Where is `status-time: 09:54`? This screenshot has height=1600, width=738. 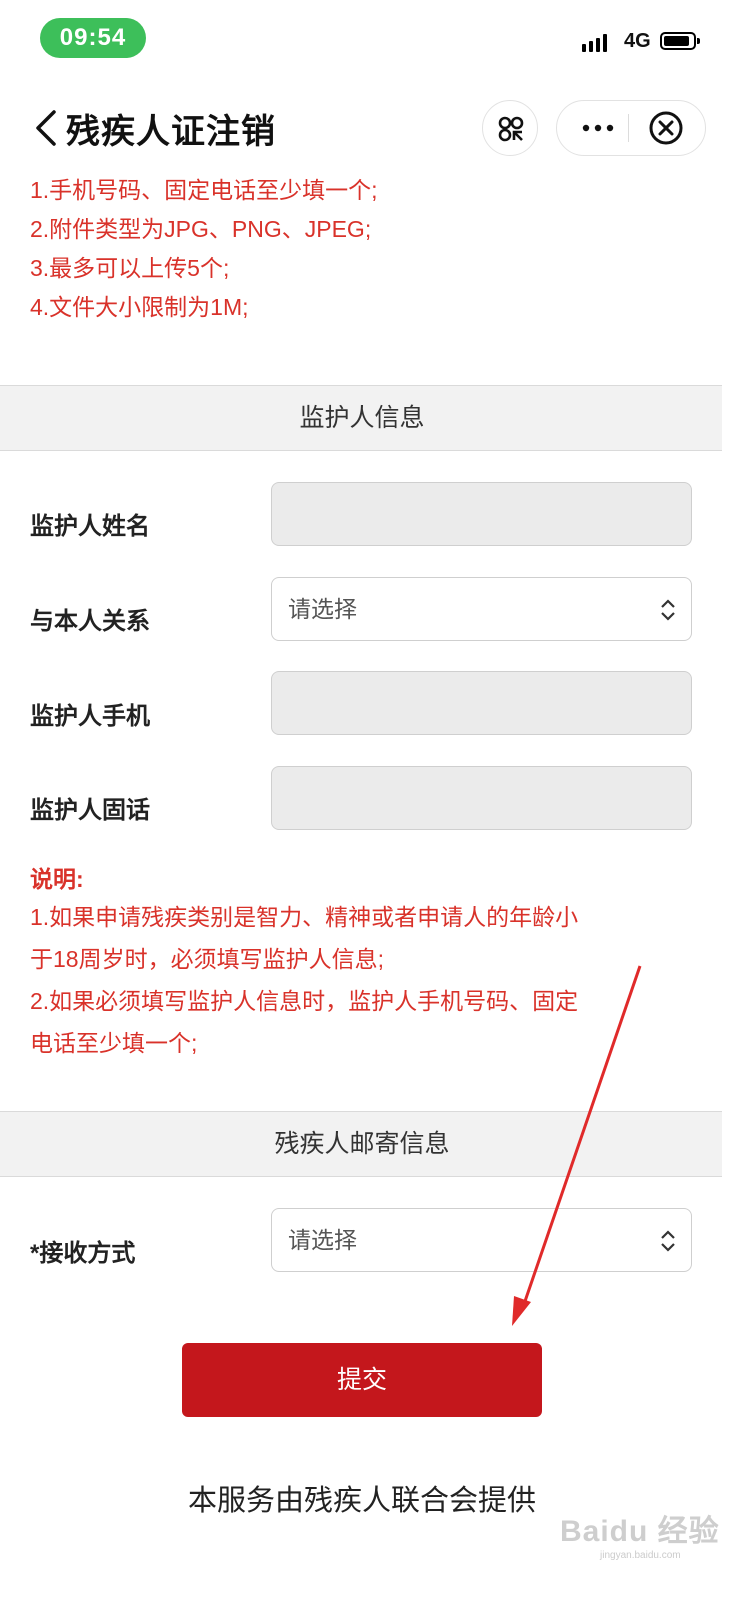
status-time: 09:54 is located at coordinates (93, 38).